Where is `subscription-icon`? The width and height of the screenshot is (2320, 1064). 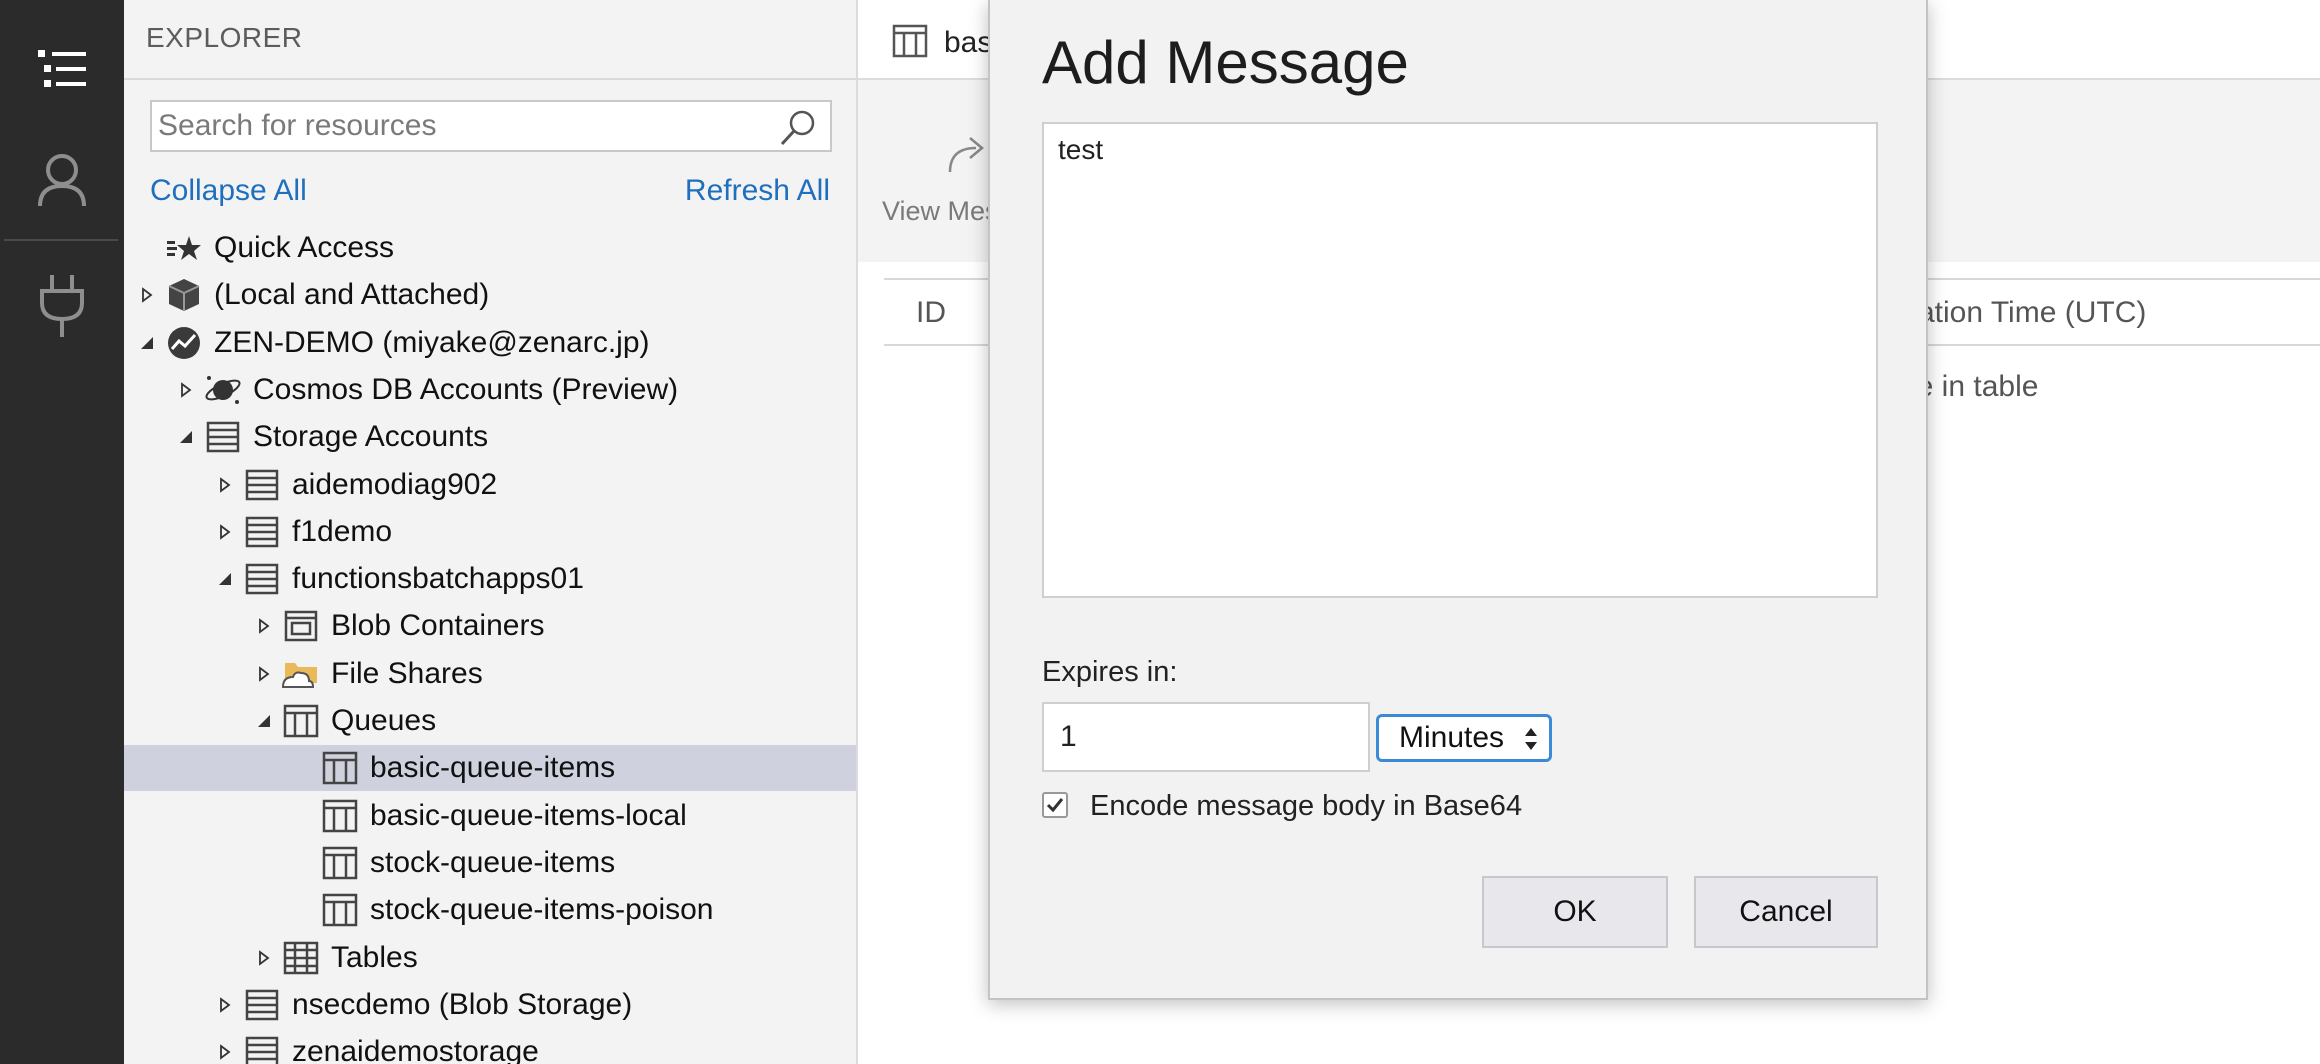
subscription-icon is located at coordinates (184, 343).